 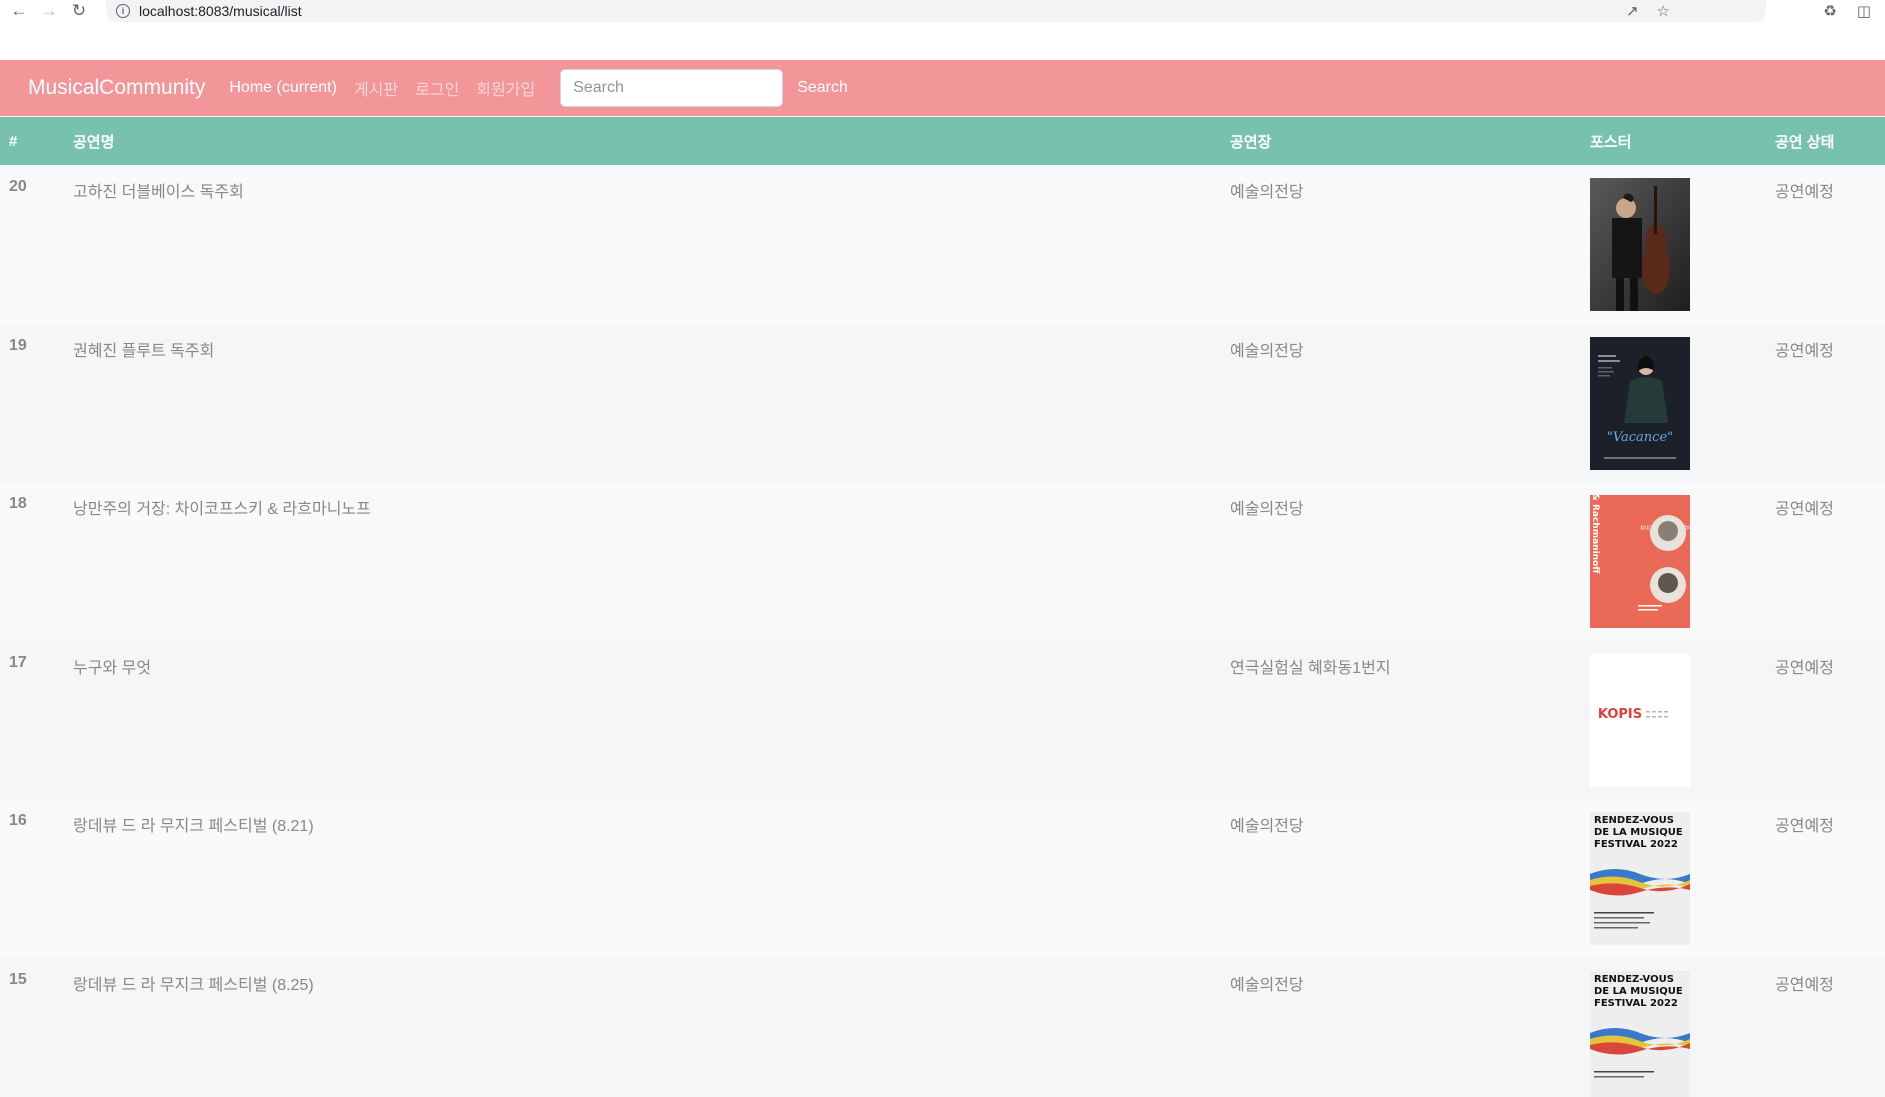 I want to click on table-row: 17 누구와 무엇 연극실험실 혜화동1번지 KOPIS 공연예정, so click(x=942, y=720).